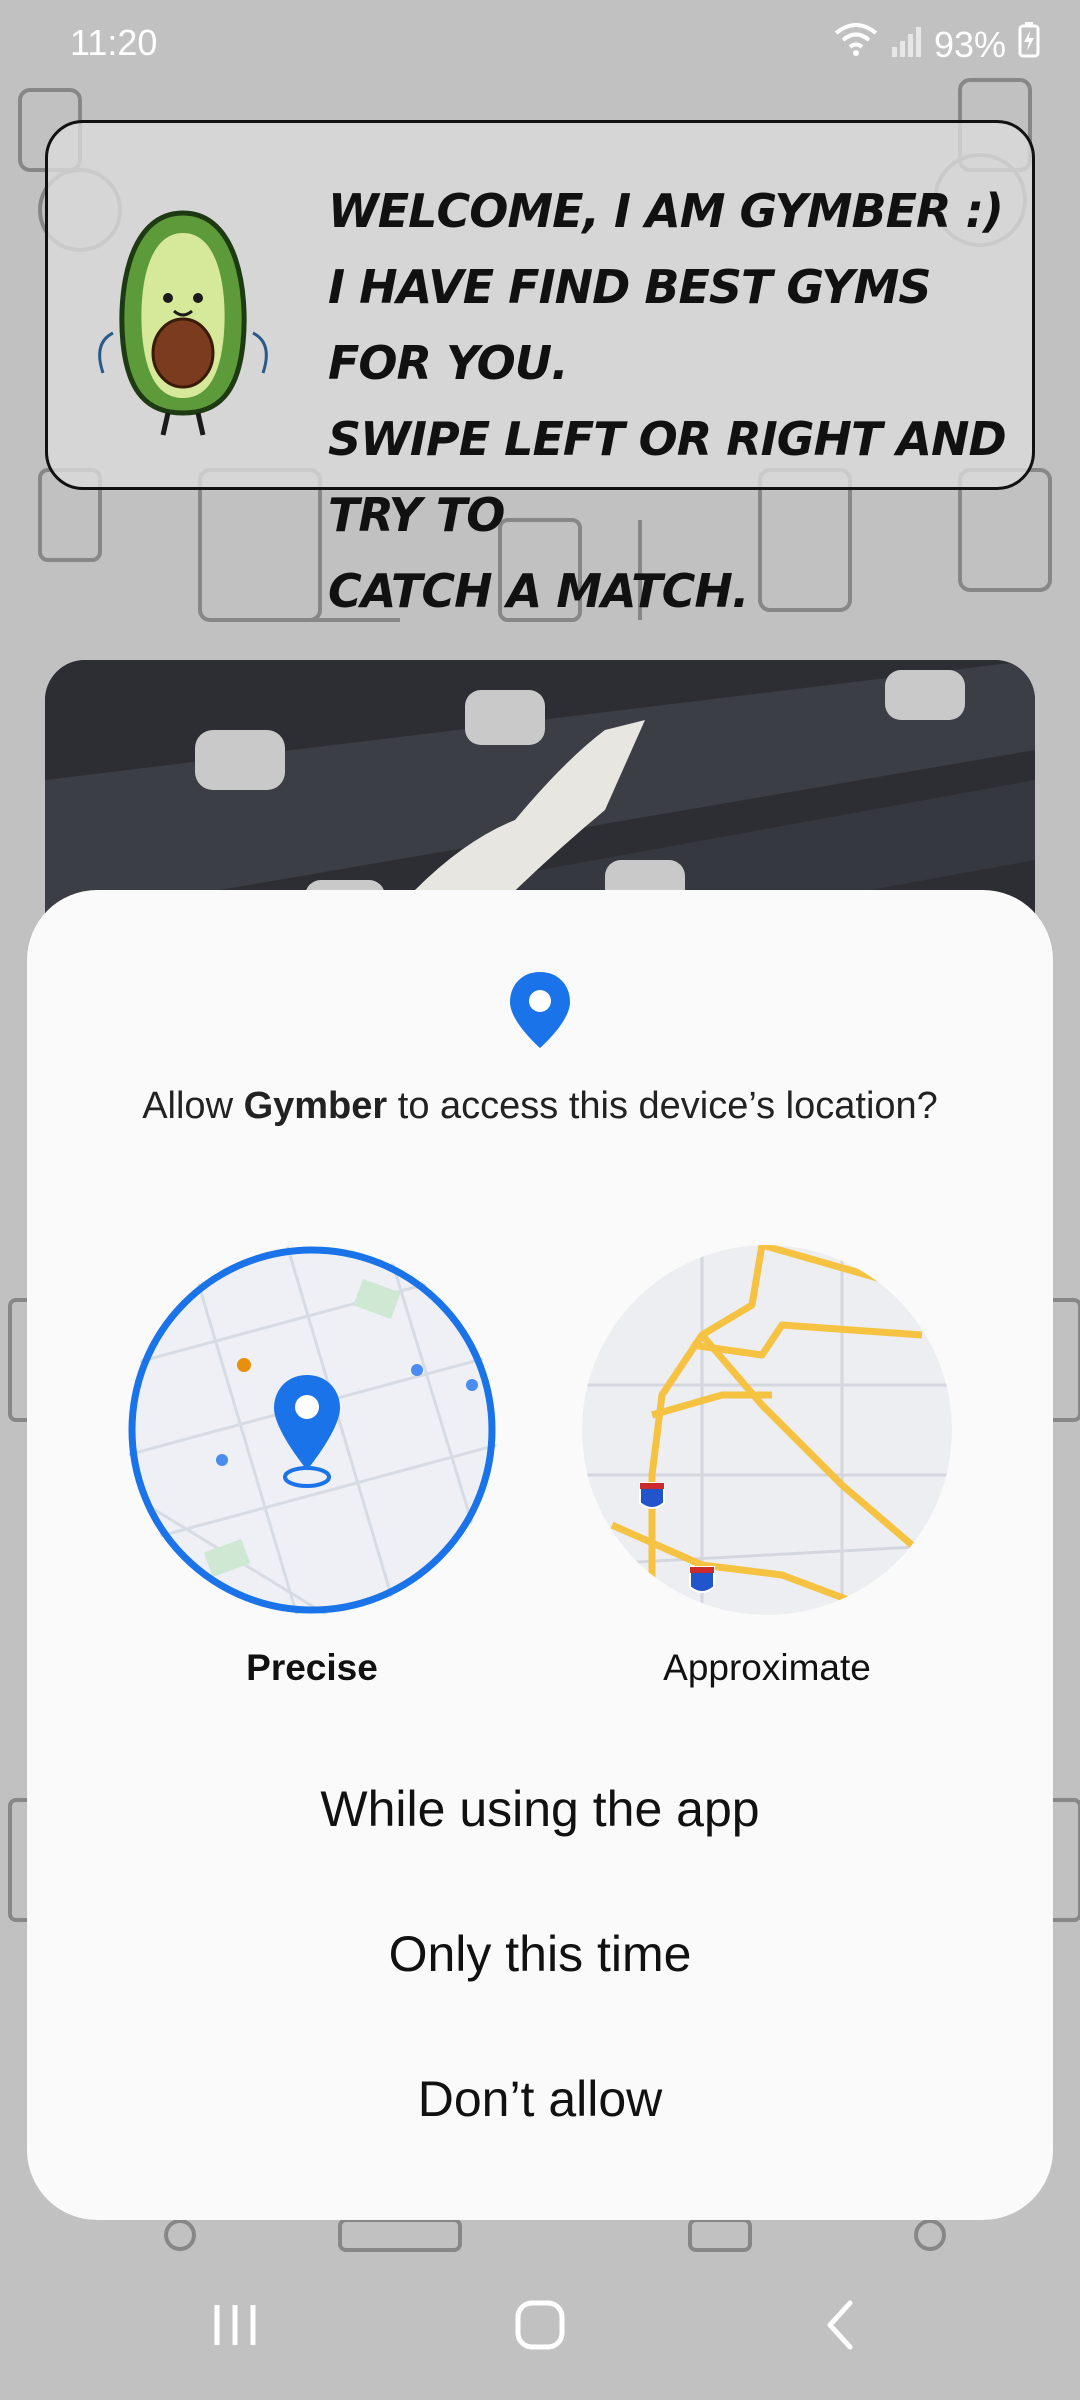 The width and height of the screenshot is (1080, 2400). Describe the element at coordinates (114, 42) in the screenshot. I see `status-time: 11:20` at that location.